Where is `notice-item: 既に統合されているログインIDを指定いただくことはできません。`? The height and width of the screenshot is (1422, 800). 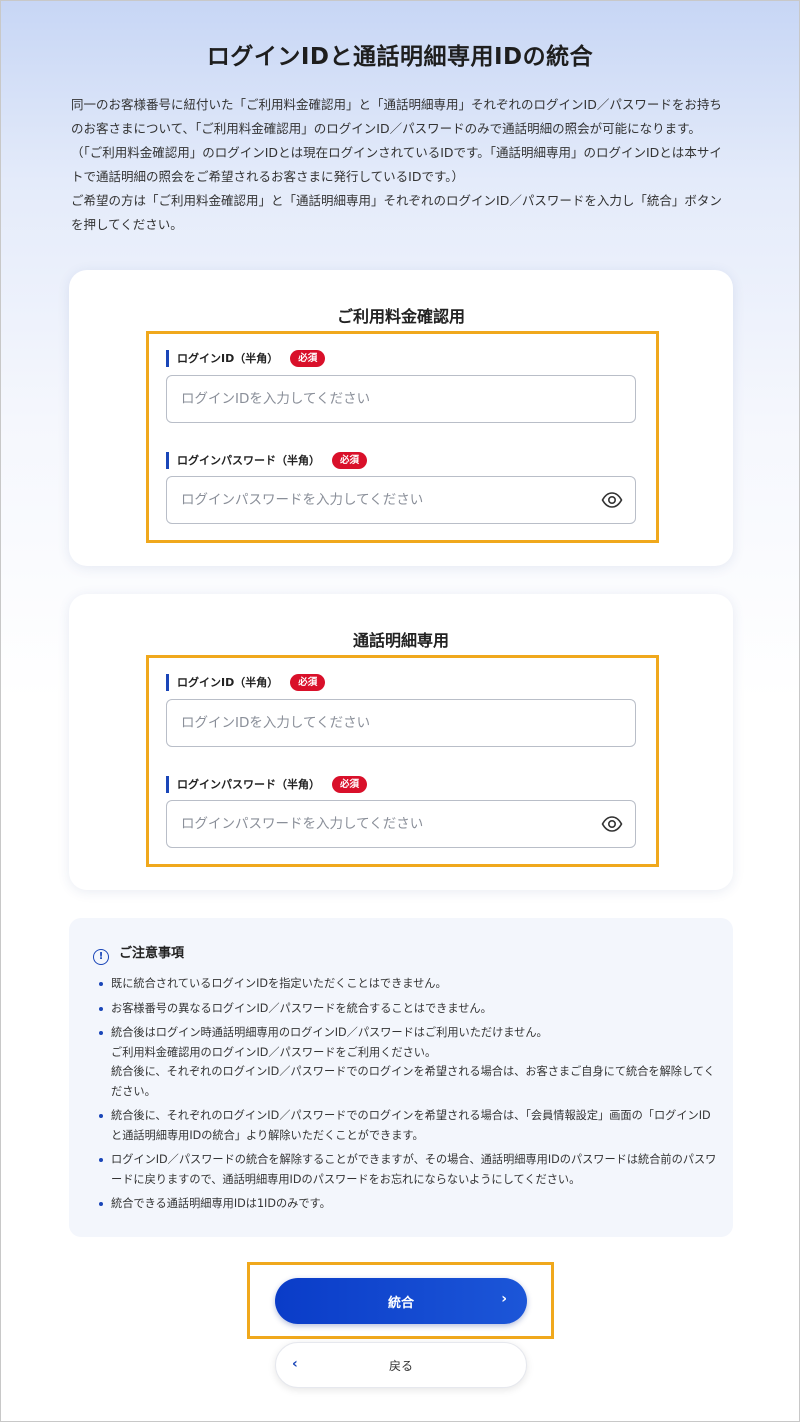 notice-item: 既に統合されているログインIDを指定いただくことはできません。 is located at coordinates (408, 984).